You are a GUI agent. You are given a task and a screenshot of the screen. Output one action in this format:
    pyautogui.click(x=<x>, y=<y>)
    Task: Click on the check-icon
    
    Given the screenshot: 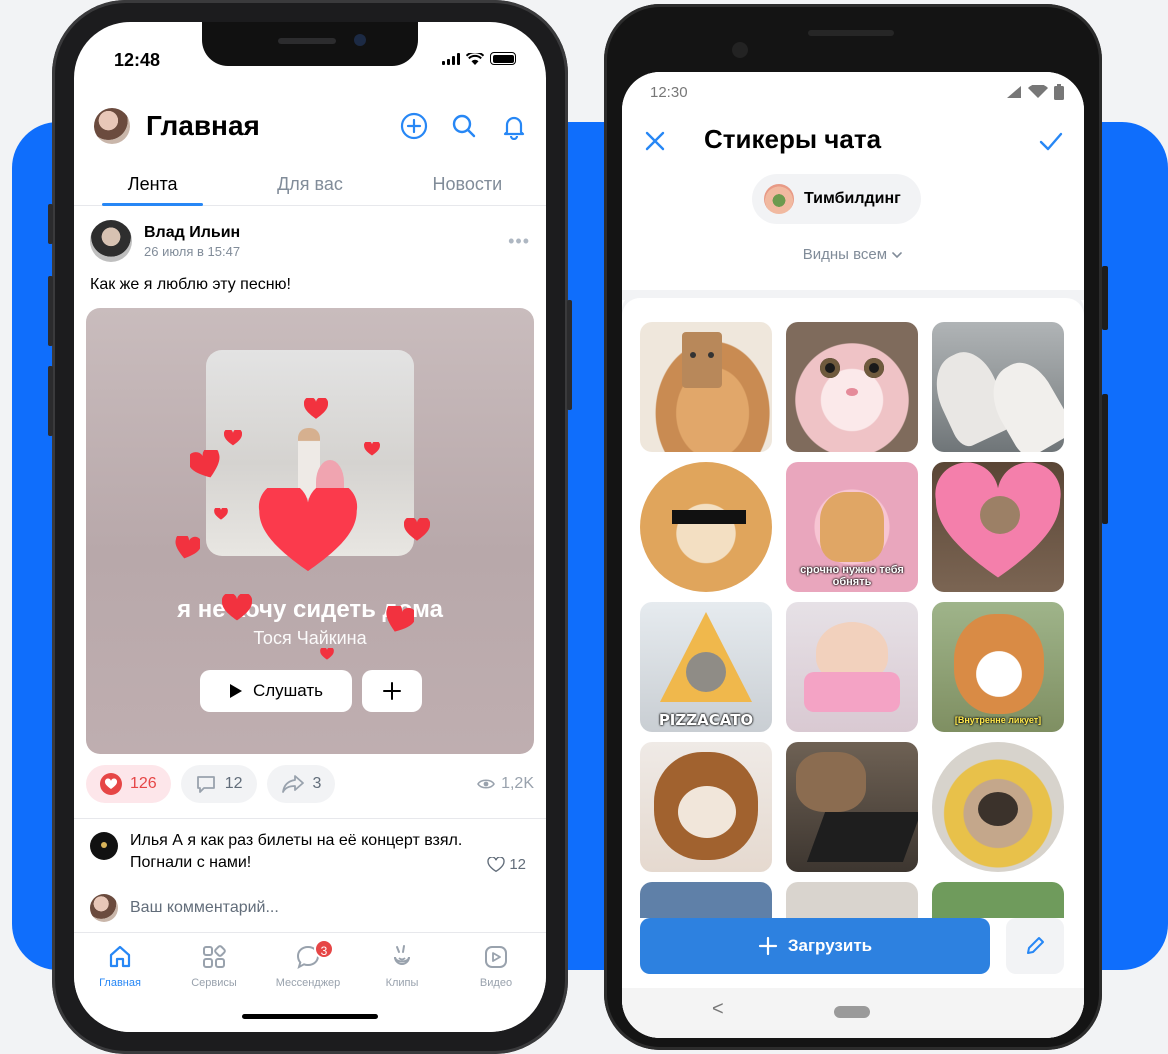 What is the action you would take?
    pyautogui.click(x=1051, y=141)
    